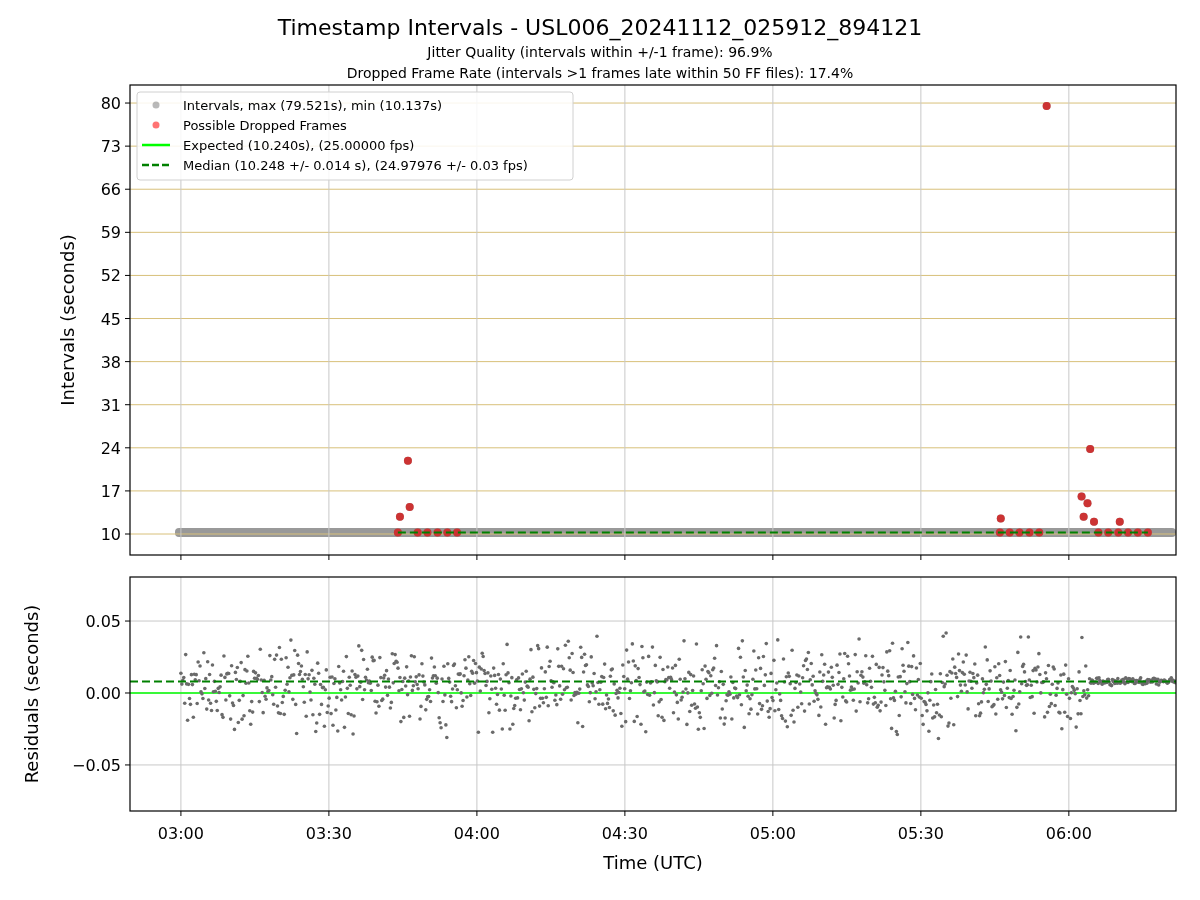 Image resolution: width=1200 pixels, height=900 pixels. I want to click on axis-tick-label: 03:00, so click(180, 833).